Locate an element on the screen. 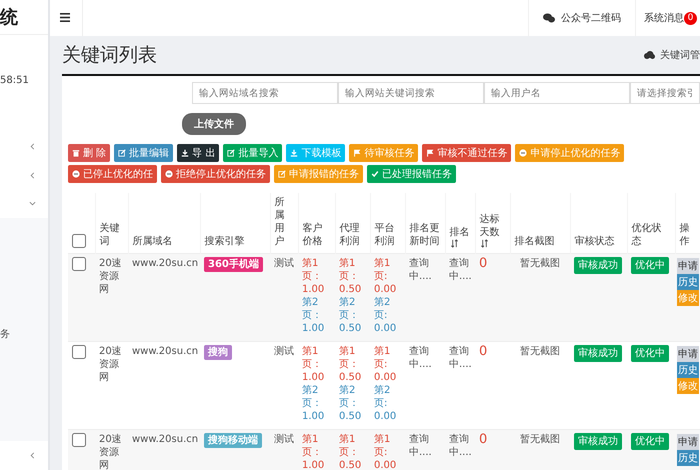 This screenshot has height=470, width=700. action-button: 删 除 is located at coordinates (89, 153).